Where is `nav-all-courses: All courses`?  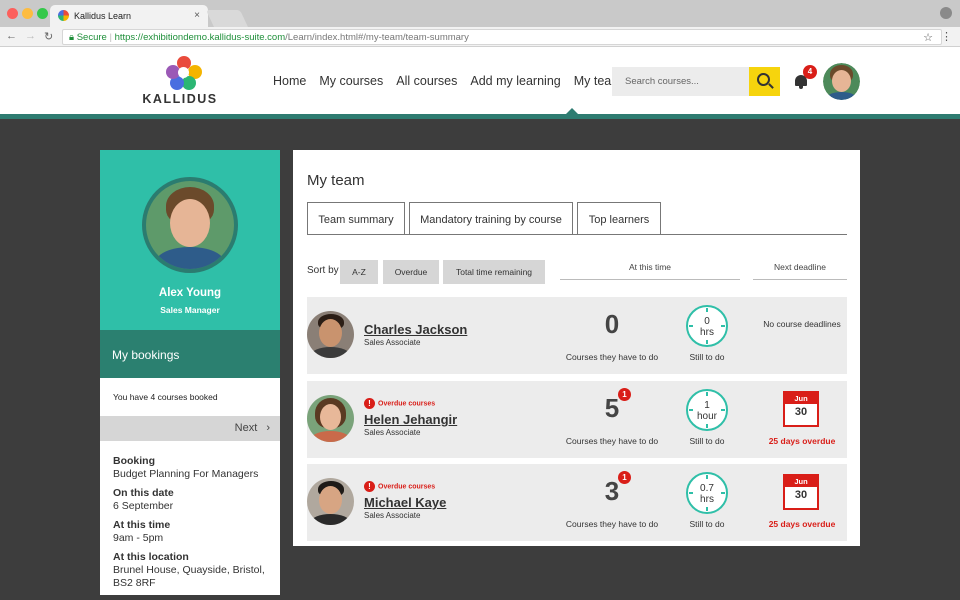 nav-all-courses: All courses is located at coordinates (426, 81).